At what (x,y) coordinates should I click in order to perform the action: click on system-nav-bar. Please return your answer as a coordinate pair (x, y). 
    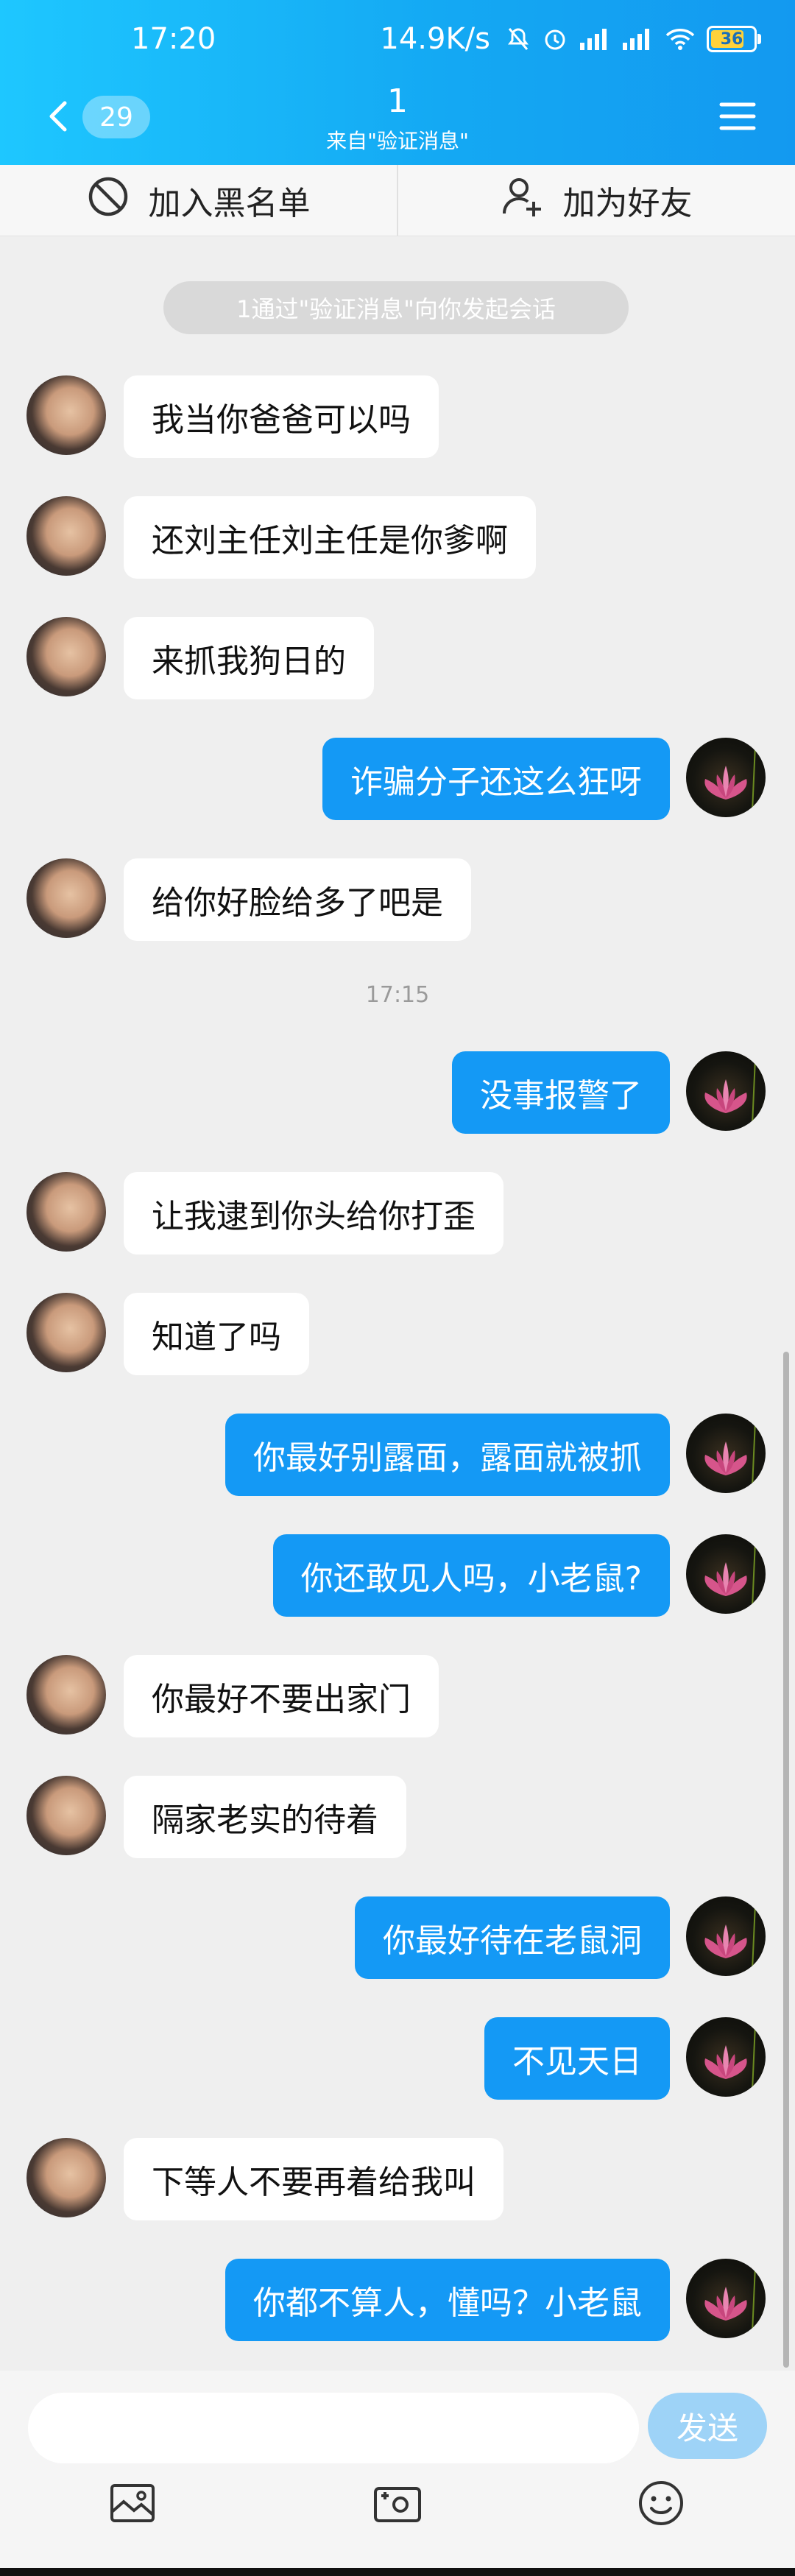
    Looking at the image, I should click on (397, 2572).